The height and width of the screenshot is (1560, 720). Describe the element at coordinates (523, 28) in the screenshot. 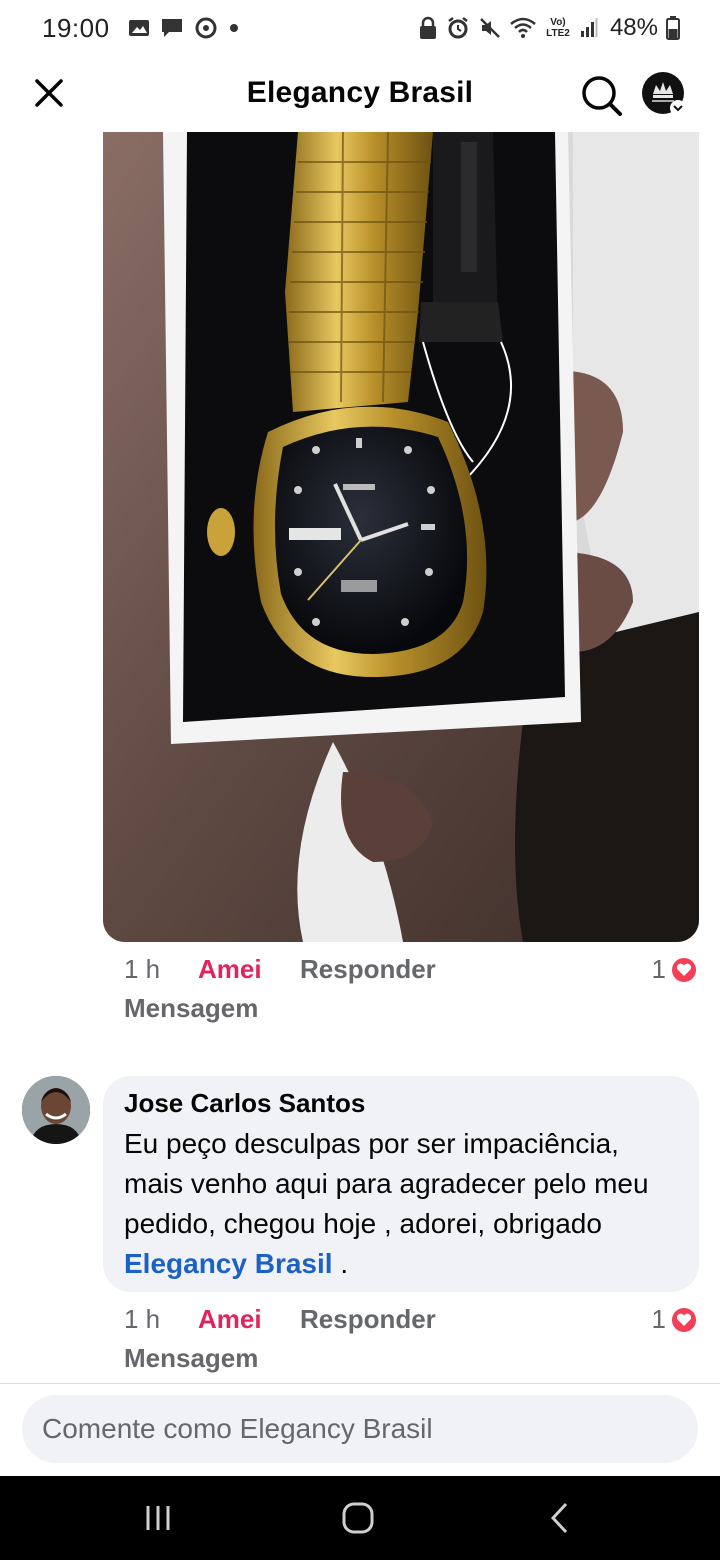

I see `wifi-icon` at that location.